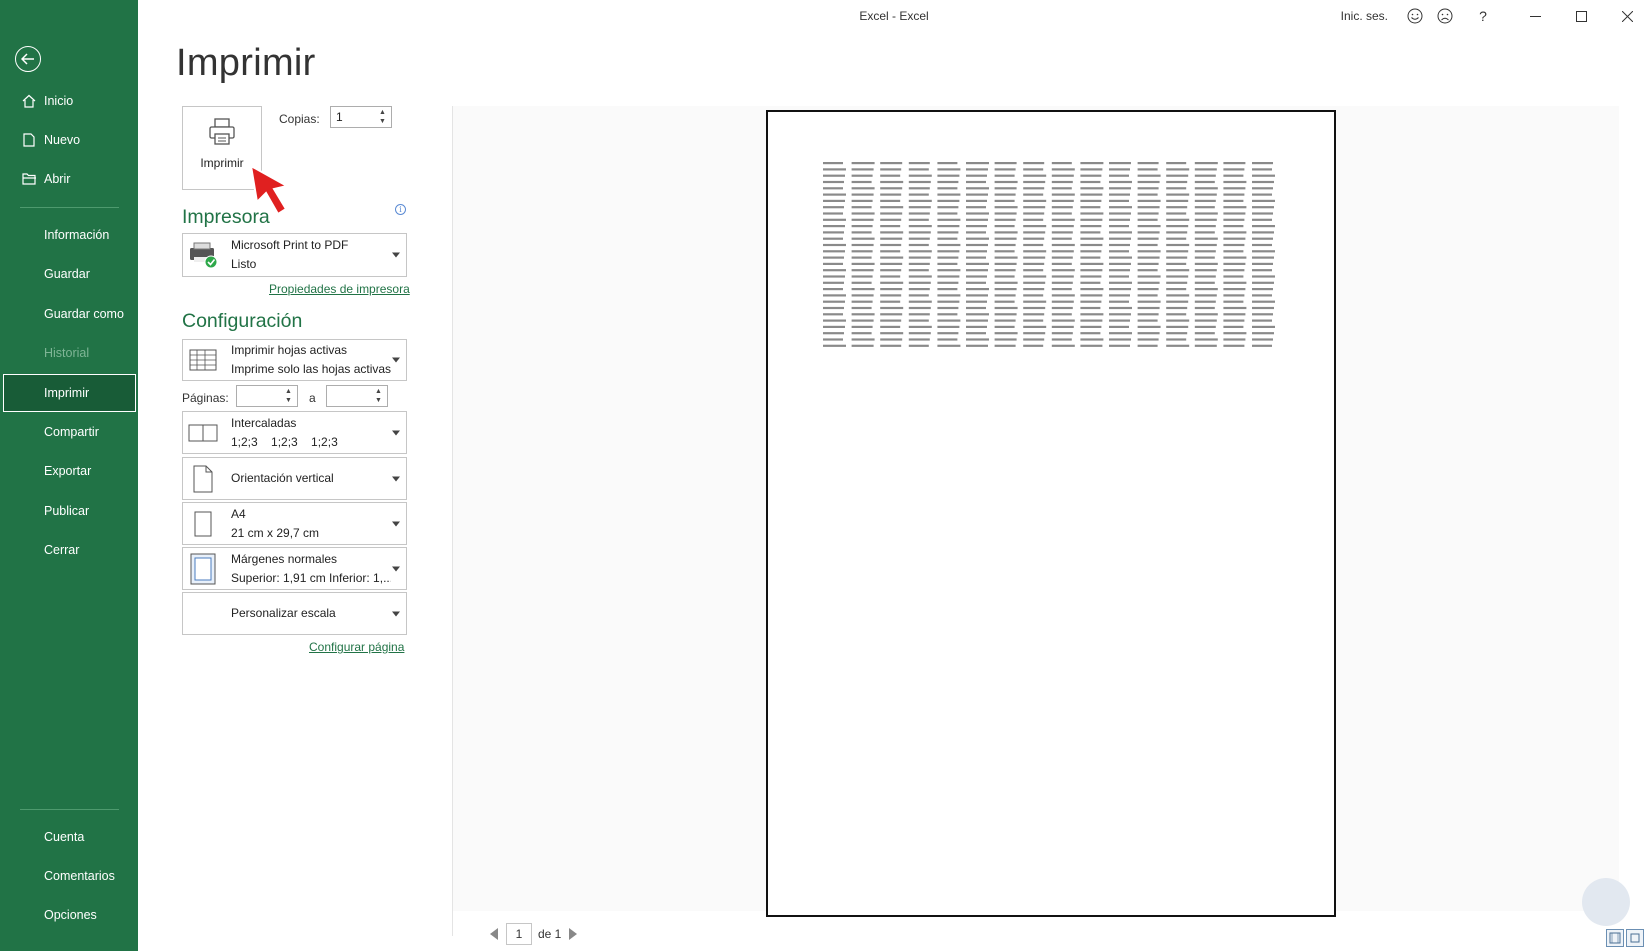 The image size is (1650, 951). Describe the element at coordinates (1635, 938) in the screenshot. I see `zoom-to-page-icon` at that location.